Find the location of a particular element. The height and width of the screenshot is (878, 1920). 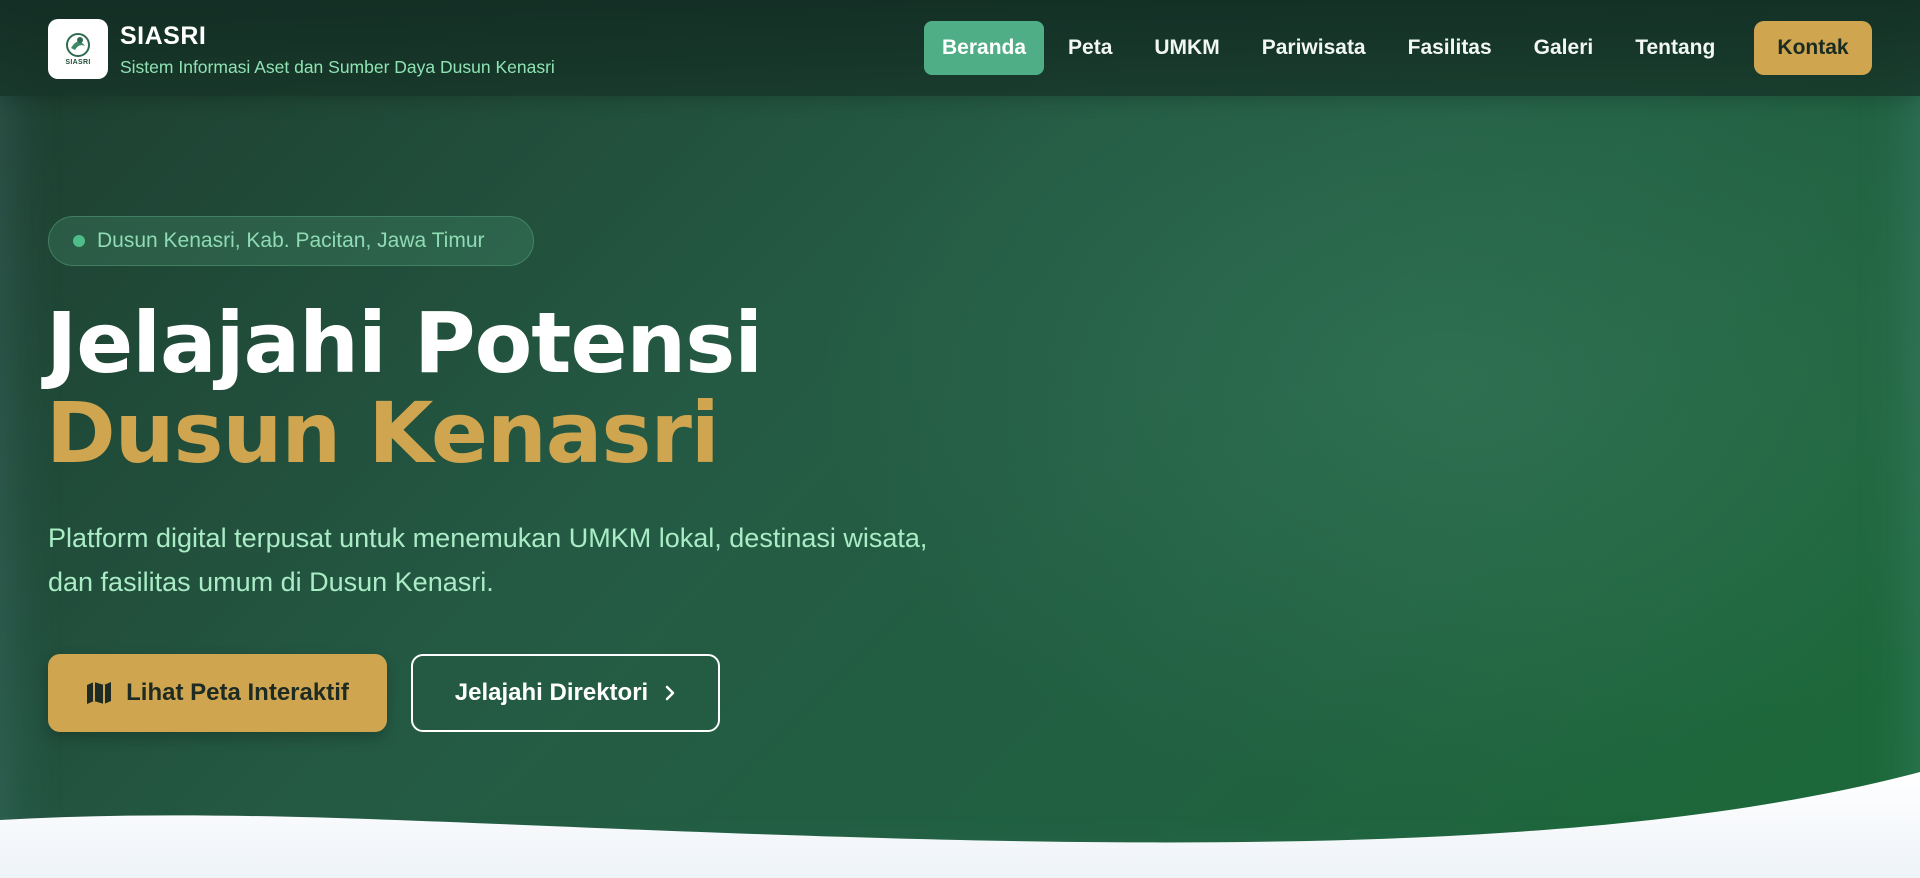

logo: SIASRI is located at coordinates (78, 49).